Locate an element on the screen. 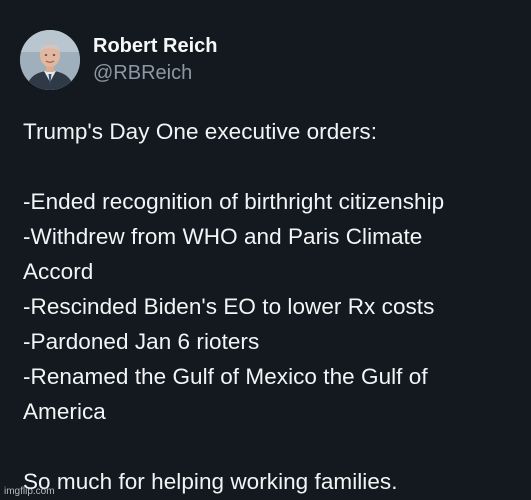 The width and height of the screenshot is (531, 500). tweet-line: Trump's Day One executive orders: is located at coordinates (200, 131).